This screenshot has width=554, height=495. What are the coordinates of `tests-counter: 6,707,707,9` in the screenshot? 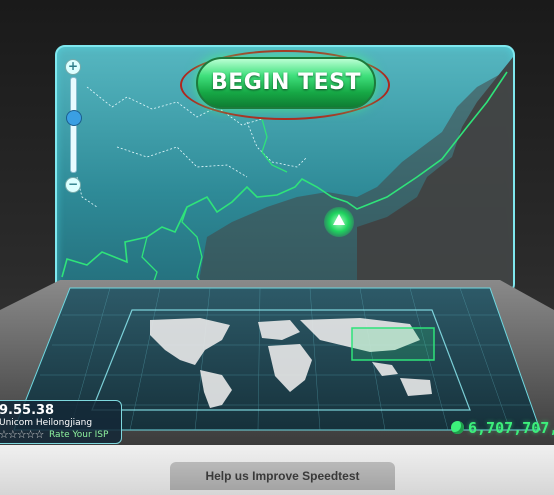 It's located at (502, 428).